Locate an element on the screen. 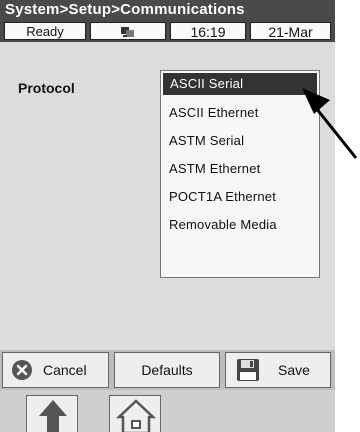 Image resolution: width=360 pixels, height=432 pixels. cancel-button: Cancel is located at coordinates (55, 370).